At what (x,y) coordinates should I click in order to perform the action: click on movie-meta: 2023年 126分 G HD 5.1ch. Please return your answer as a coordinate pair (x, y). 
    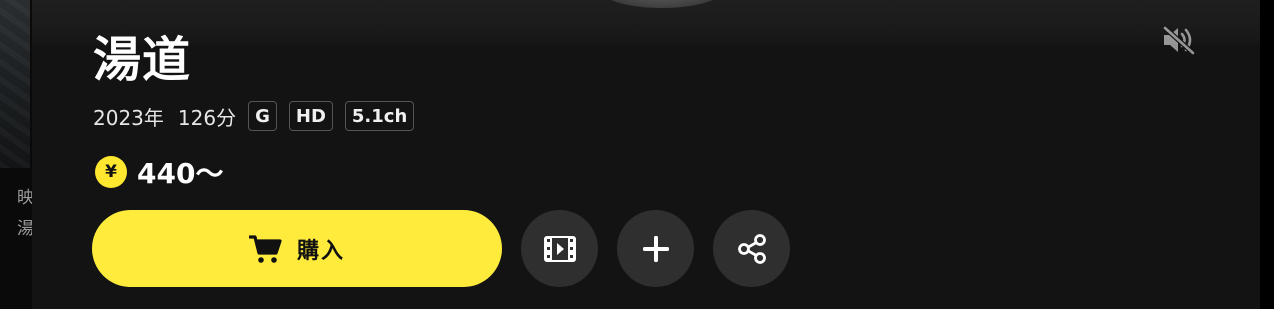
    Looking at the image, I should click on (259, 116).